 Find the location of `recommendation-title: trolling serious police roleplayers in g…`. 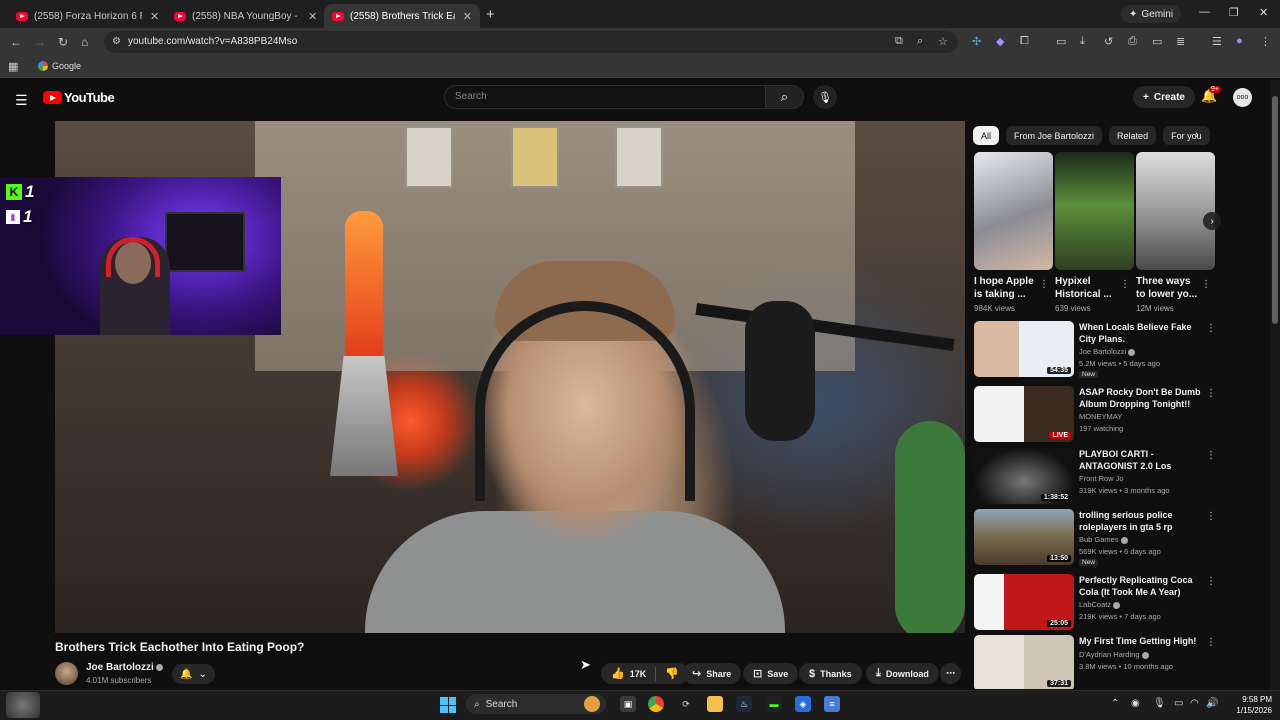

recommendation-title: trolling serious police roleplayers in g… is located at coordinates (1140, 521).